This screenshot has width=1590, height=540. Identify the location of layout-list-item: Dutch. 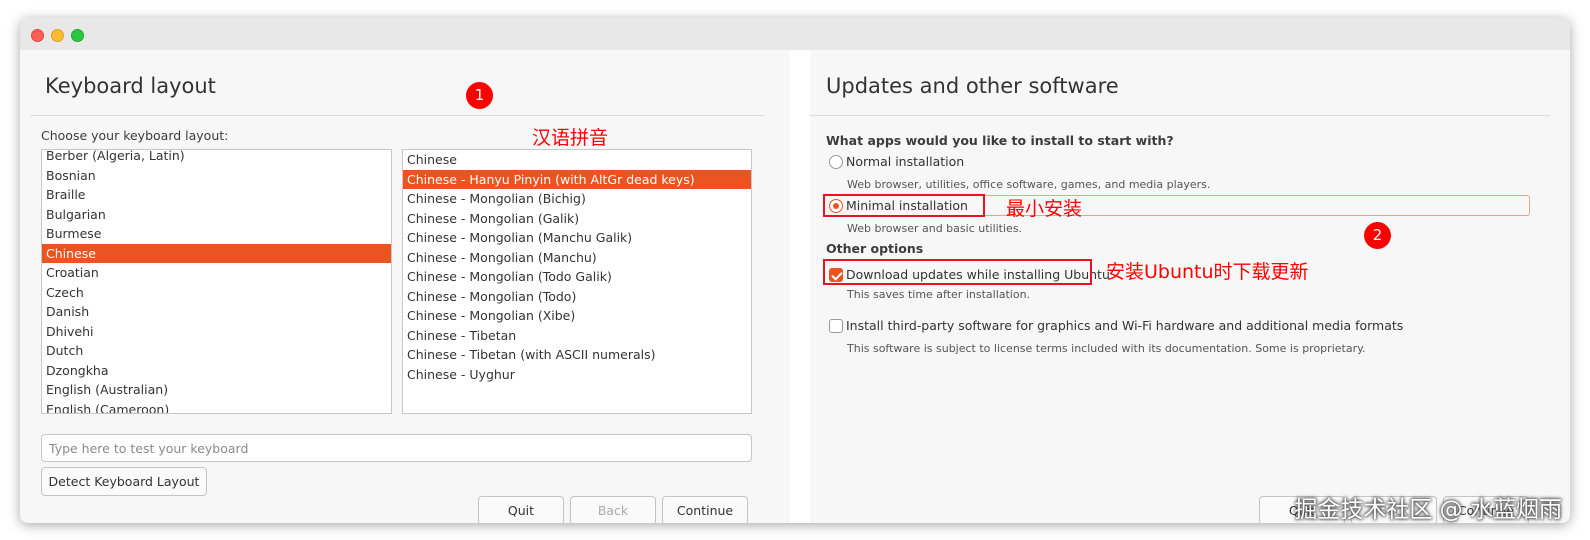
(216, 351).